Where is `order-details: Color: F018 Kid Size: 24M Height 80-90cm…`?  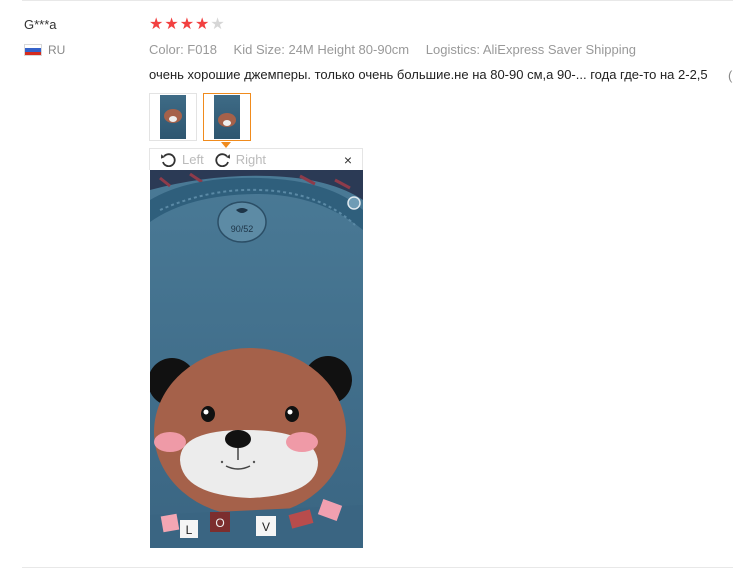
order-details: Color: F018 Kid Size: 24M Height 80-90cm… is located at coordinates (399, 49).